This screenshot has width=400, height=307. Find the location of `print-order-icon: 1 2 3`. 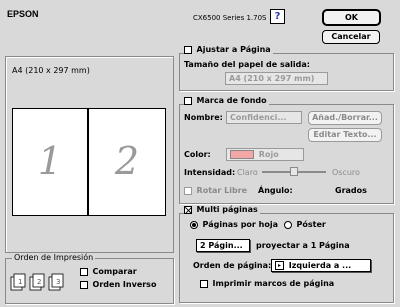

print-order-icon: 1 2 3 is located at coordinates (40, 280).